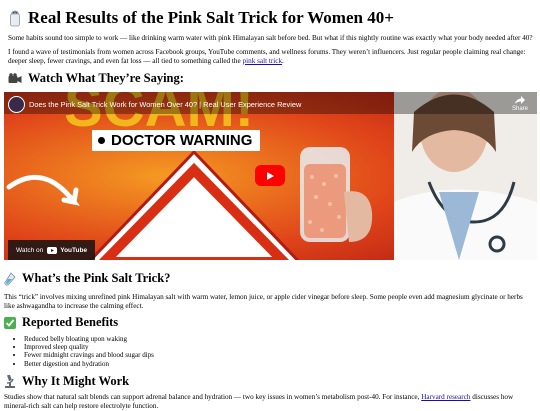 This screenshot has height=411, width=540. What do you see at coordinates (10, 381) in the screenshot?
I see `microscope-icon` at bounding box center [10, 381].